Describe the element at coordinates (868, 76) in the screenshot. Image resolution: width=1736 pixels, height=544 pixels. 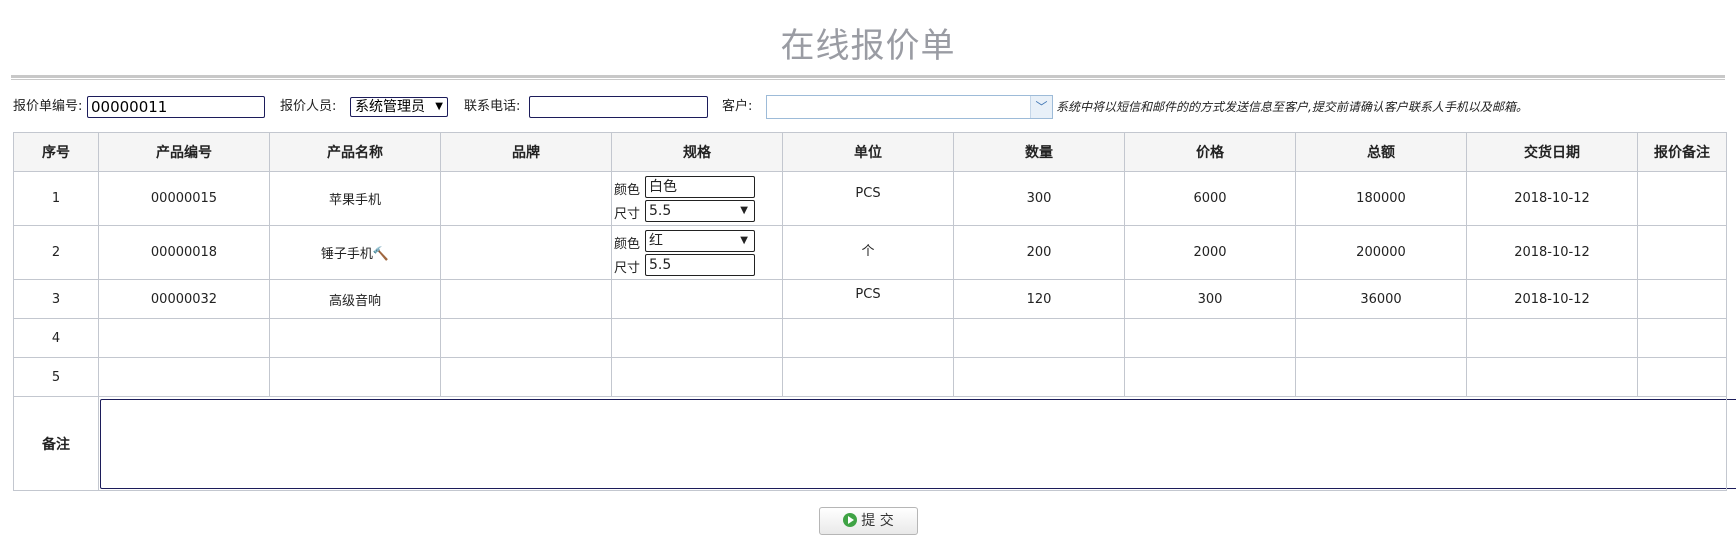
I see `title-divider` at that location.